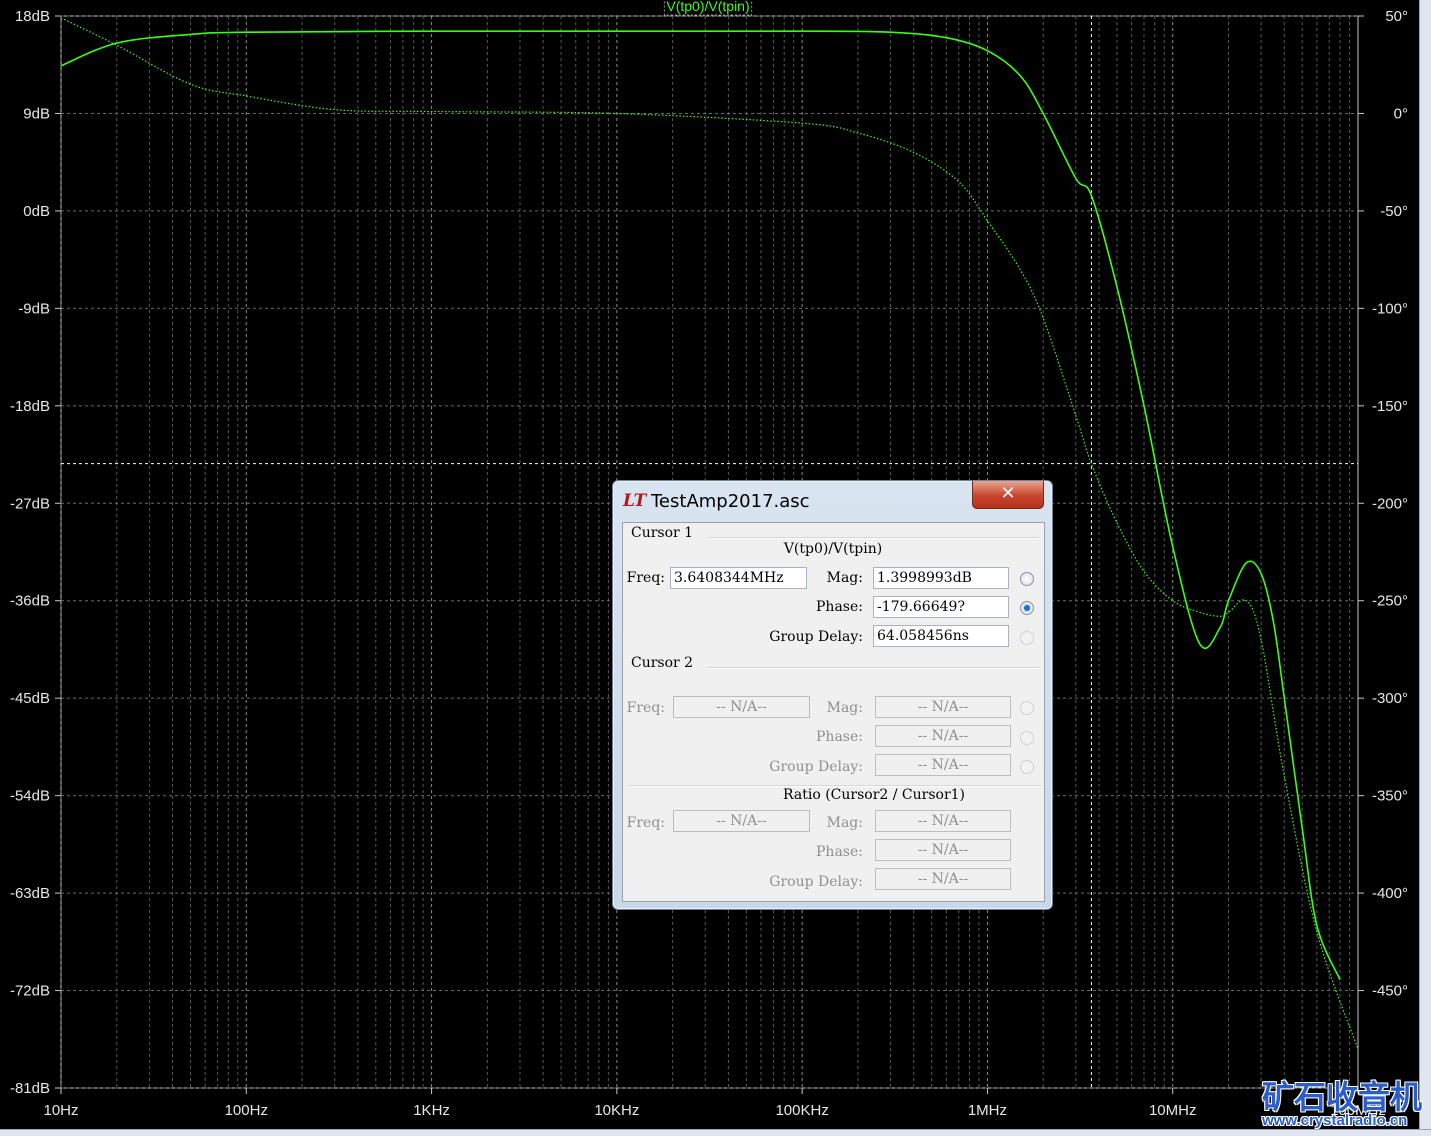 Image resolution: width=1431 pixels, height=1136 pixels. What do you see at coordinates (844, 578) in the screenshot?
I see `cursor1-mag-label: Mag:` at bounding box center [844, 578].